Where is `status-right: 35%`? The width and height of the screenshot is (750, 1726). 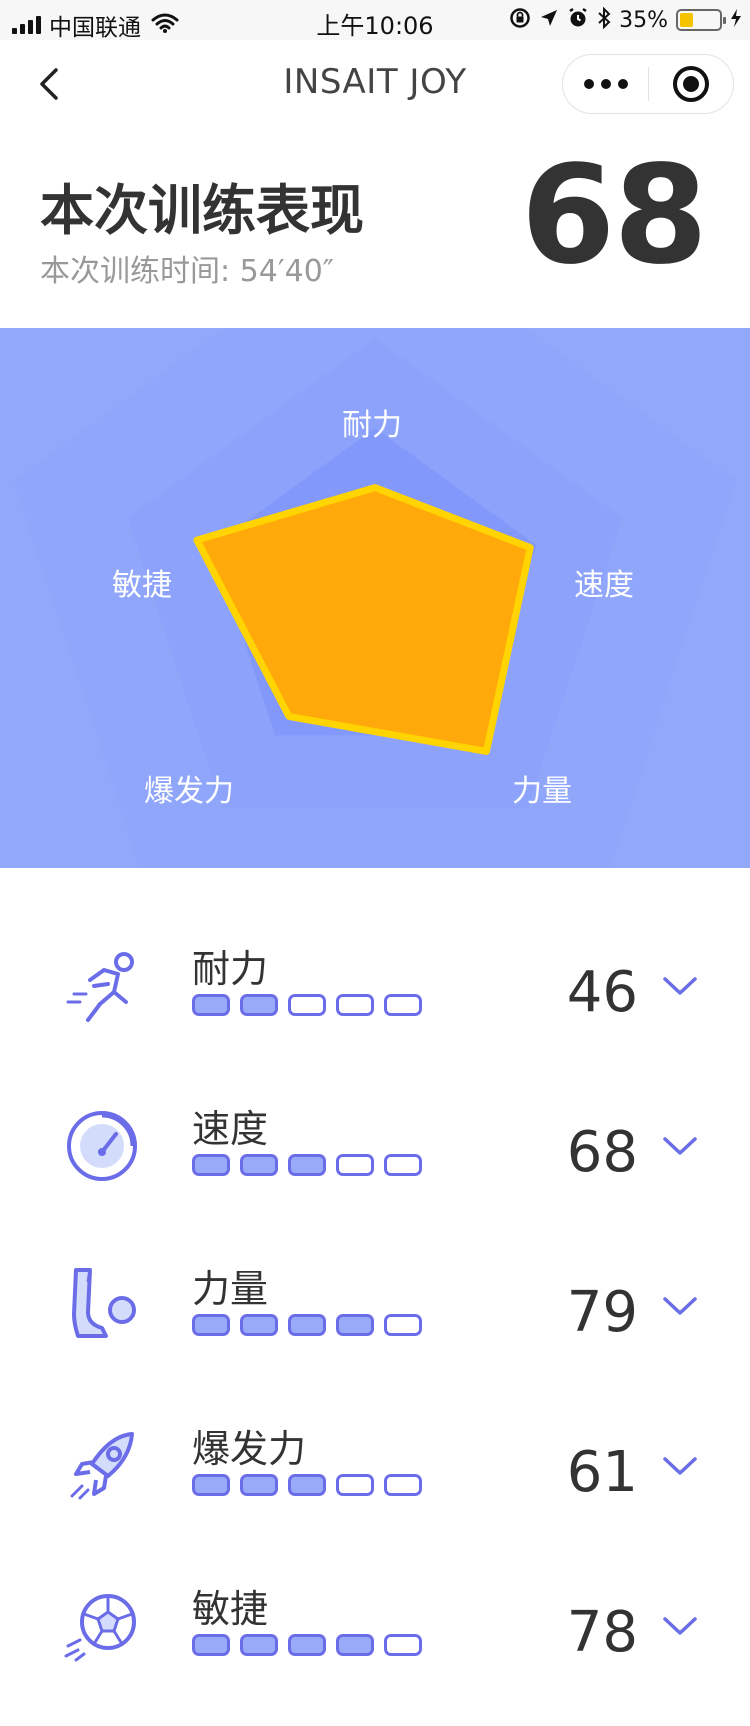
status-right: 35% is located at coordinates (625, 19).